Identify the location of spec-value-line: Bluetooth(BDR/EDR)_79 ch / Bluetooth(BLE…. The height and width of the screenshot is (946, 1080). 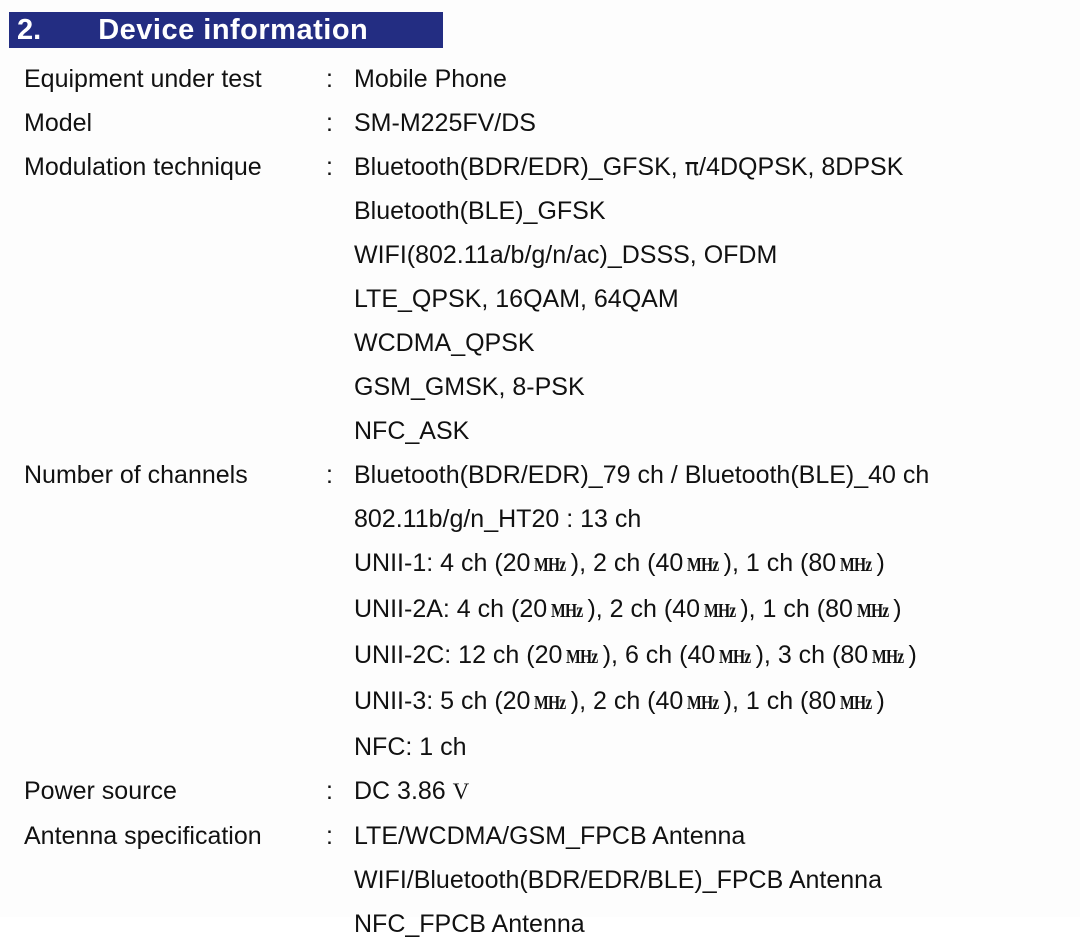
(717, 475).